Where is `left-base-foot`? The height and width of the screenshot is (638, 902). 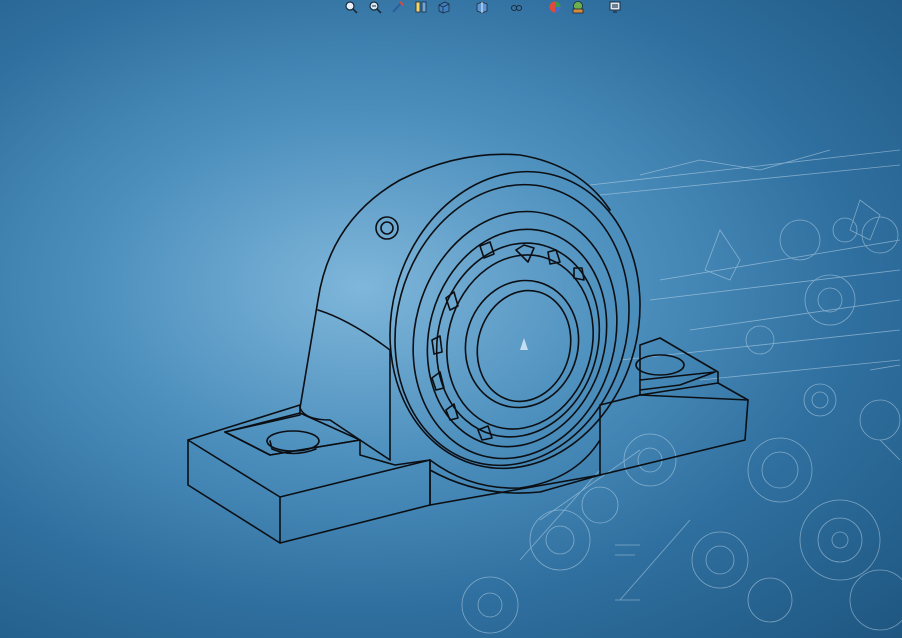
left-base-foot is located at coordinates (309, 474).